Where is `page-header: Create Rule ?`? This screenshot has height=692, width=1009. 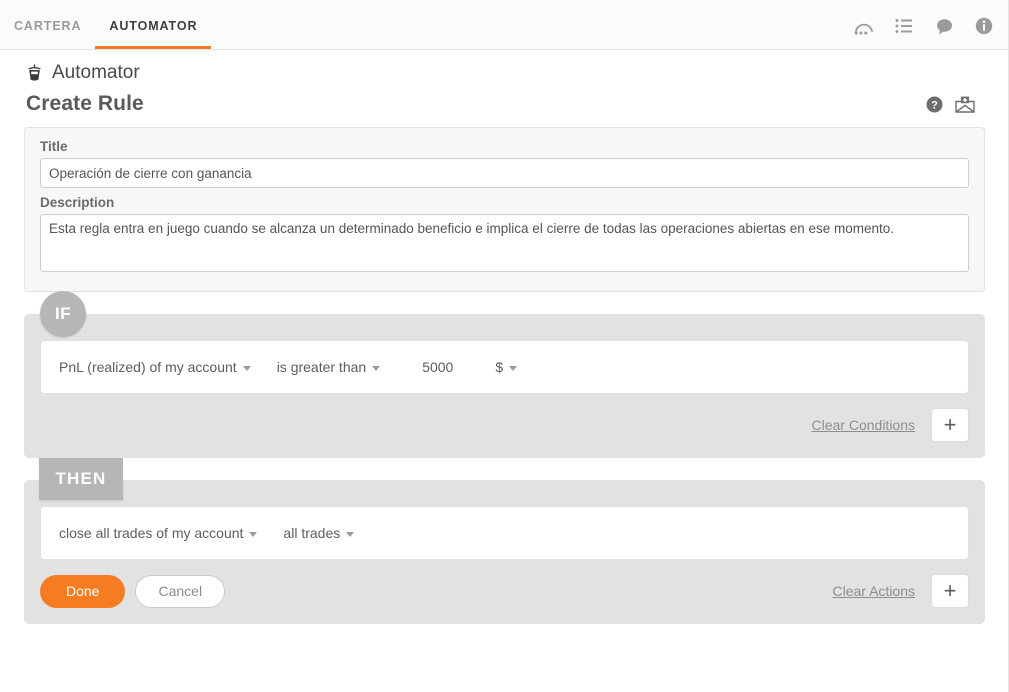 page-header: Create Rule ? is located at coordinates (504, 103).